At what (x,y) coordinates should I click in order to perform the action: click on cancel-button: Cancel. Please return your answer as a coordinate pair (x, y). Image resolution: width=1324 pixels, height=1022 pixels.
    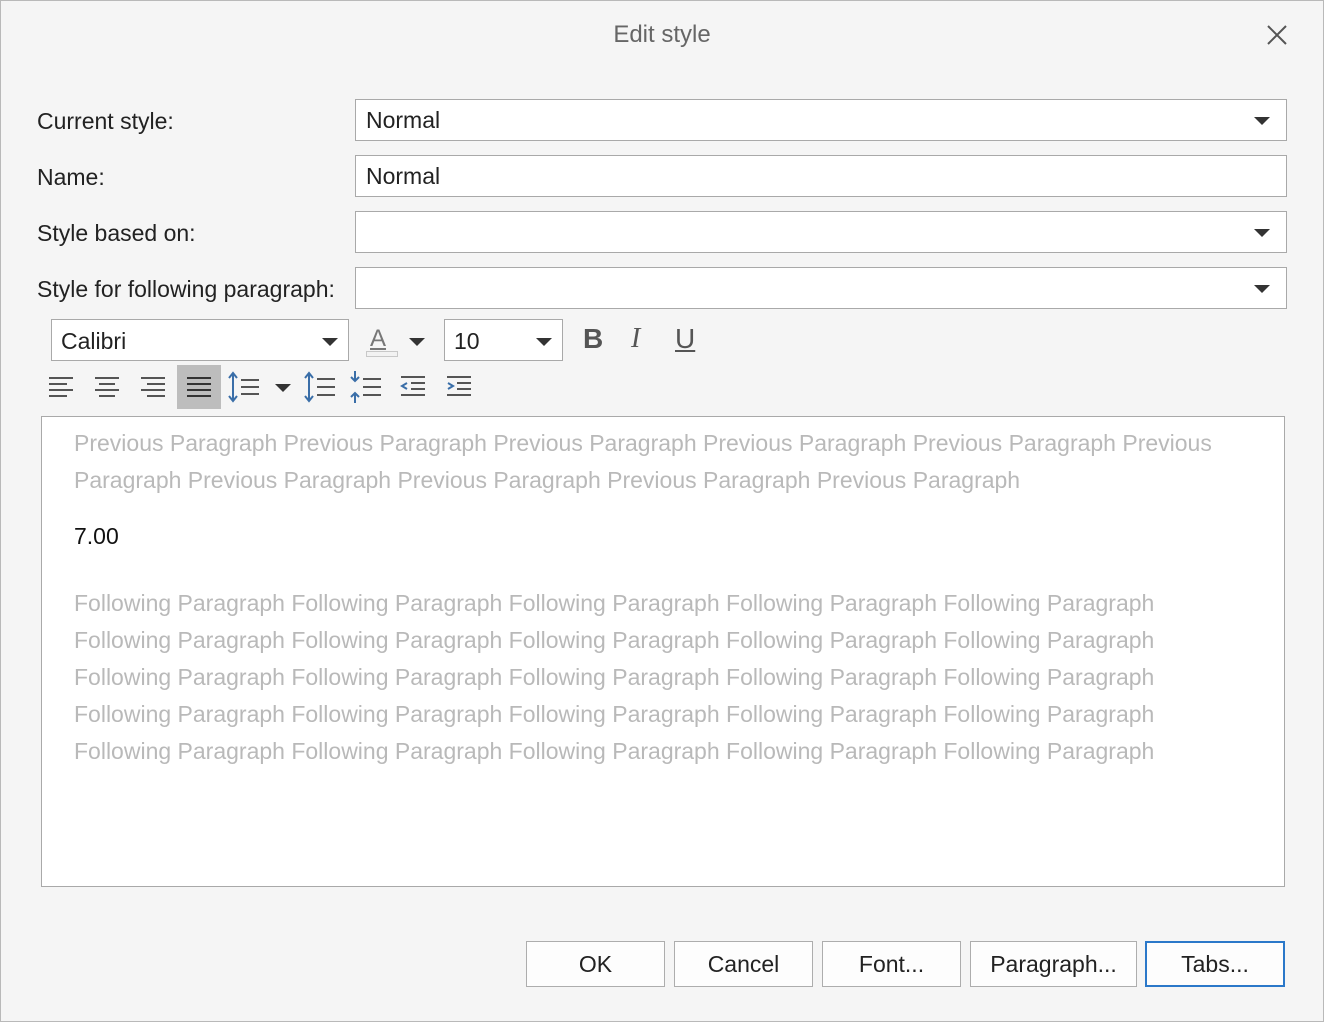
    Looking at the image, I should click on (743, 964).